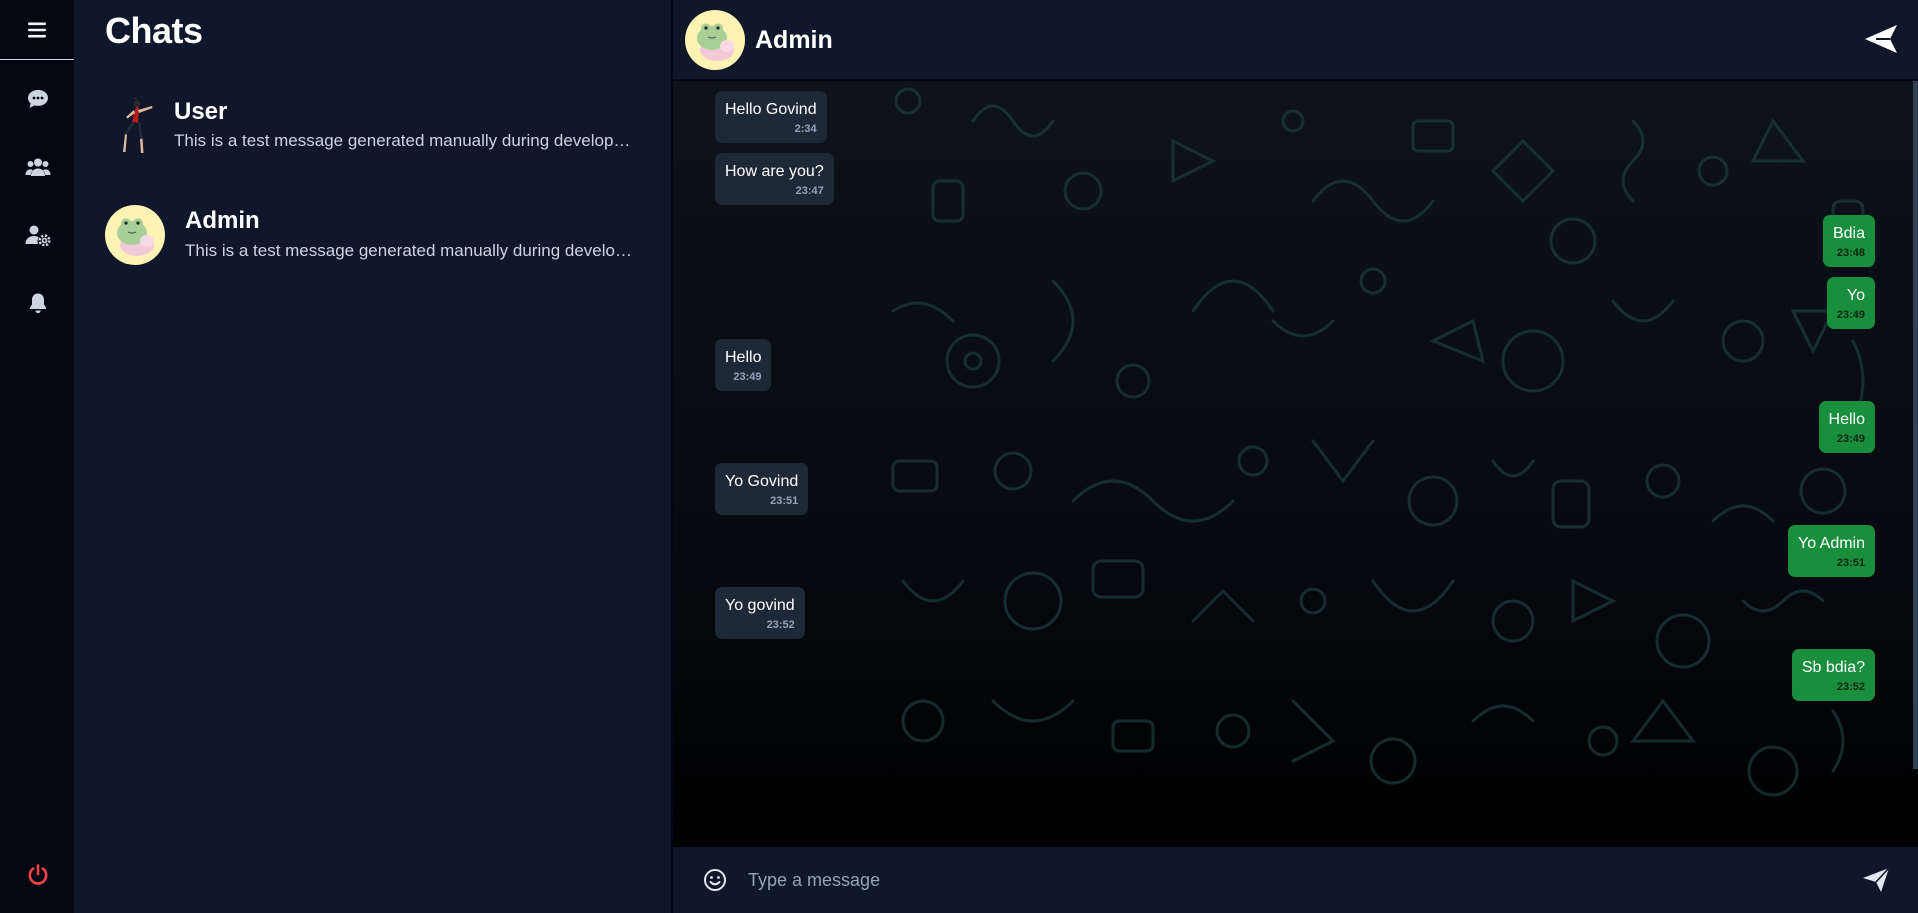  What do you see at coordinates (1876, 880) in the screenshot?
I see `send-icon` at bounding box center [1876, 880].